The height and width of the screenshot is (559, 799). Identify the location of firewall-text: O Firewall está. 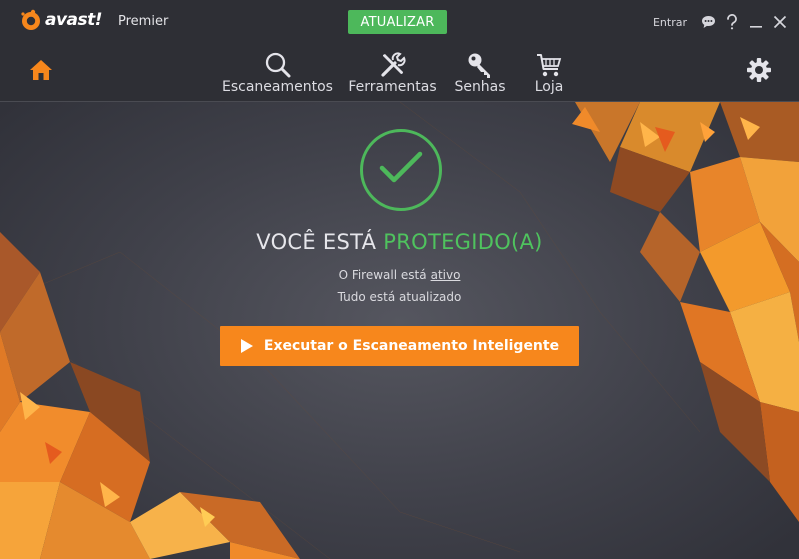
(382, 275).